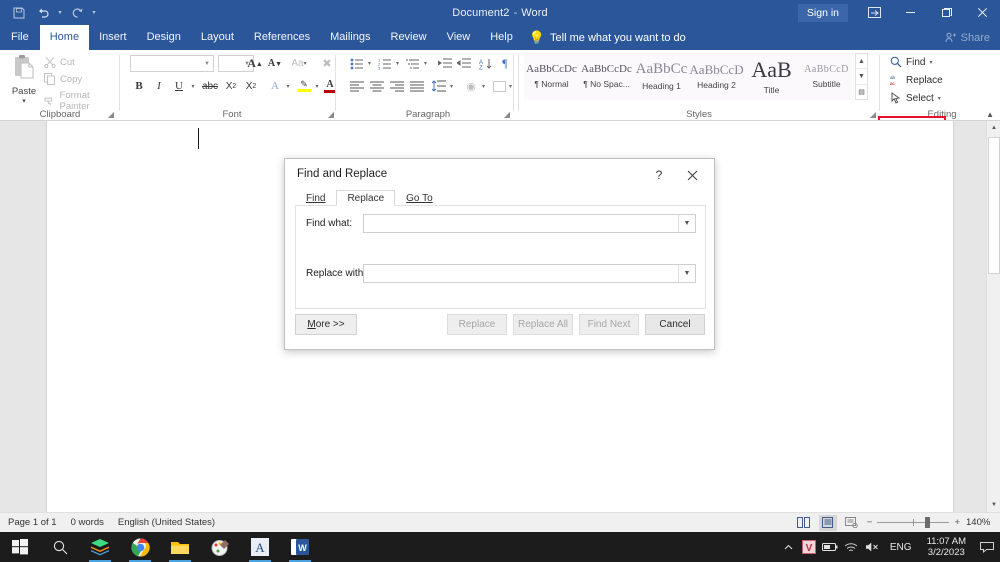  Describe the element at coordinates (282, 37) in the screenshot. I see `tab-references: References` at that location.